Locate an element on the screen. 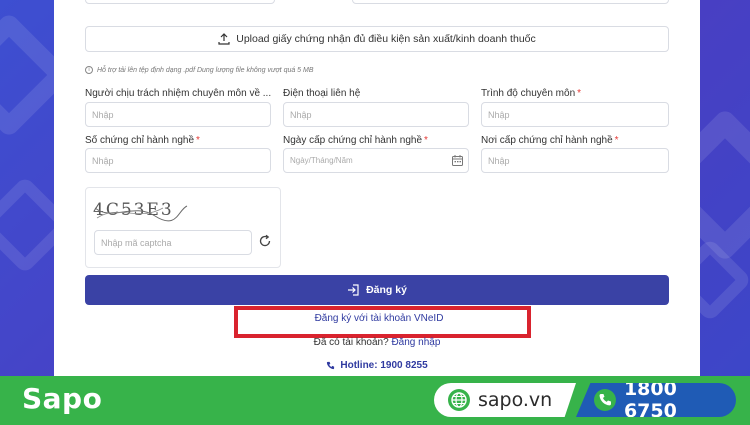 Image resolution: width=750 pixels, height=425 pixels. refresh-icon is located at coordinates (265, 241).